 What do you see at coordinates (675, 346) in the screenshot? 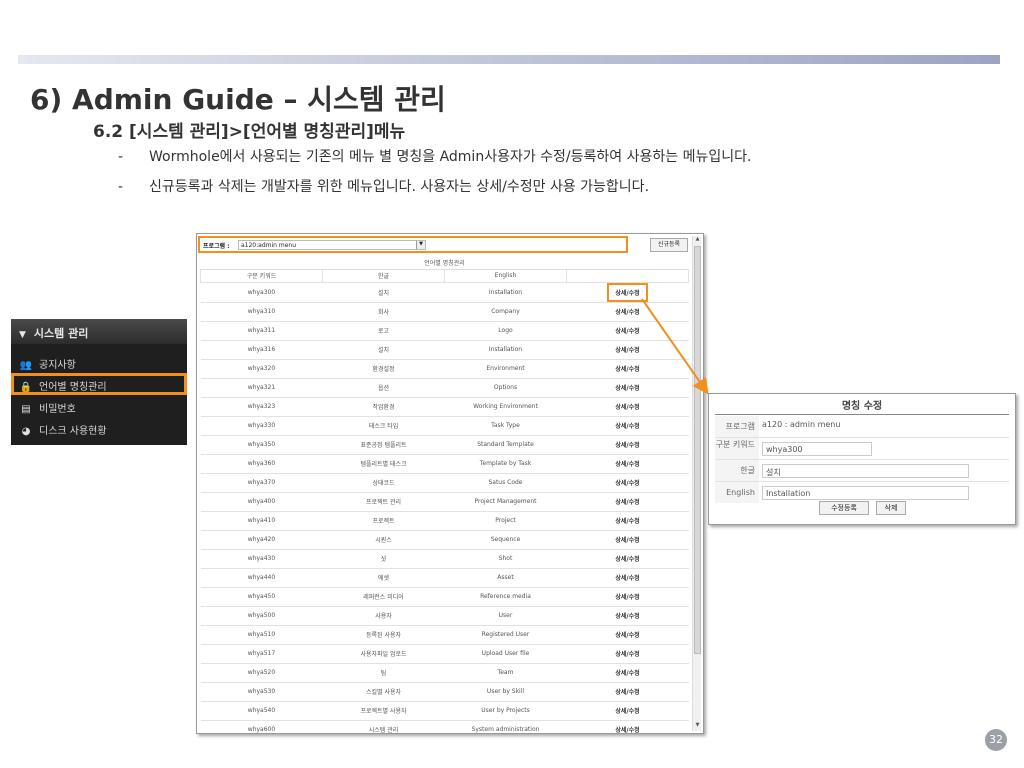
I see `callout-arrow` at bounding box center [675, 346].